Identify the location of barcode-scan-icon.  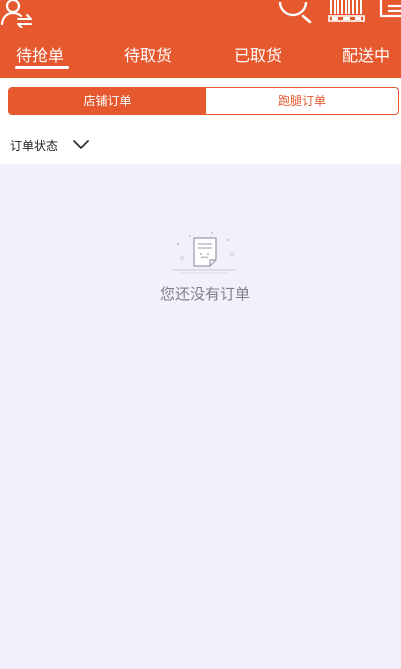
(347, 12).